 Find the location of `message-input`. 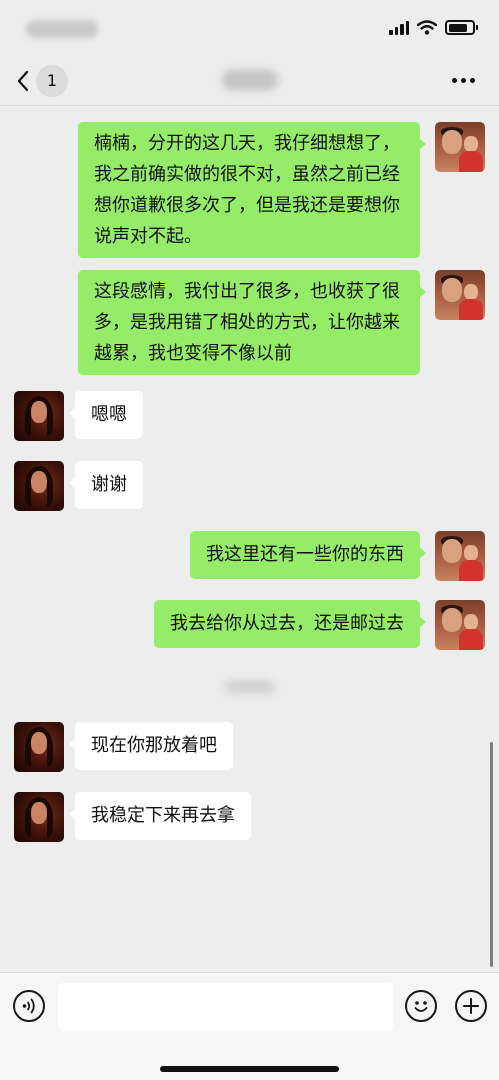

message-input is located at coordinates (225, 1007).